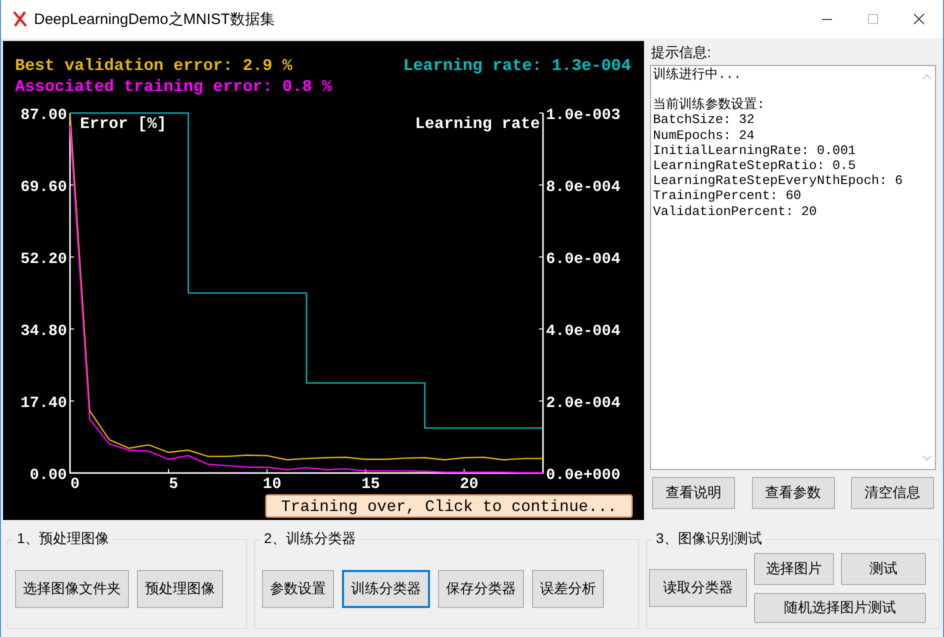  Describe the element at coordinates (681, 53) in the screenshot. I see `info-label: 提示信息:` at that location.